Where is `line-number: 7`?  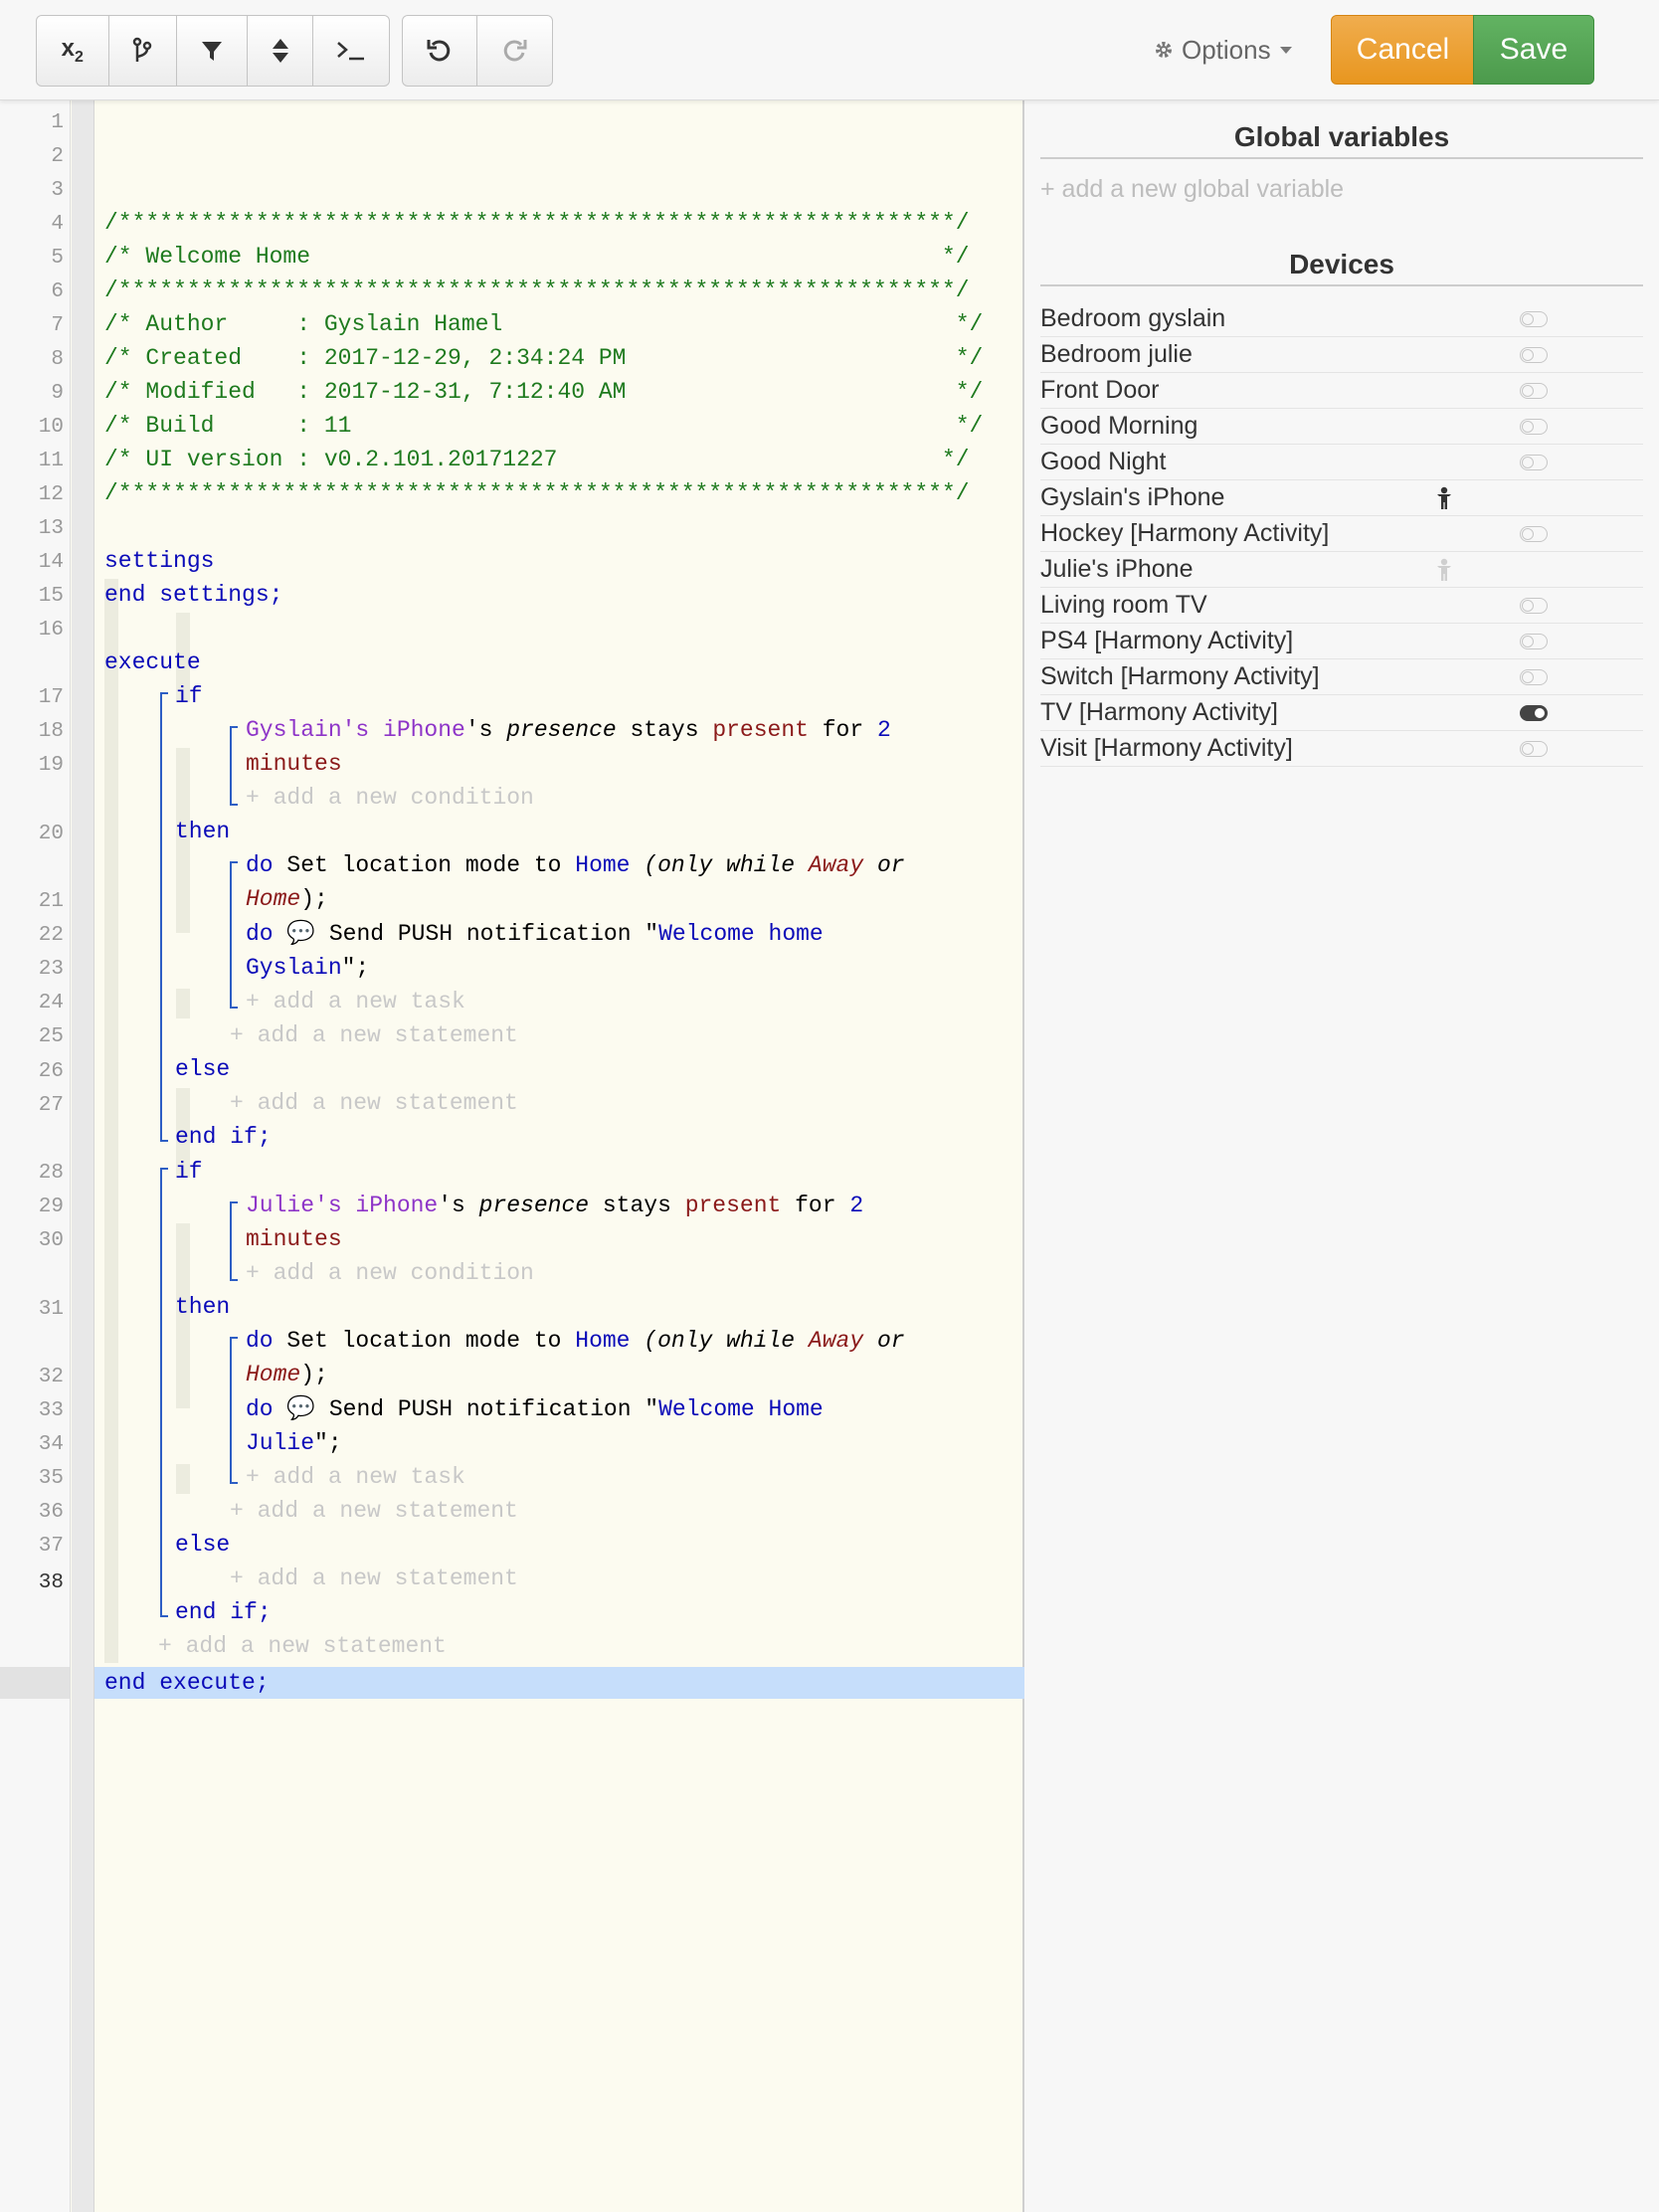
line-number: 7 is located at coordinates (57, 325).